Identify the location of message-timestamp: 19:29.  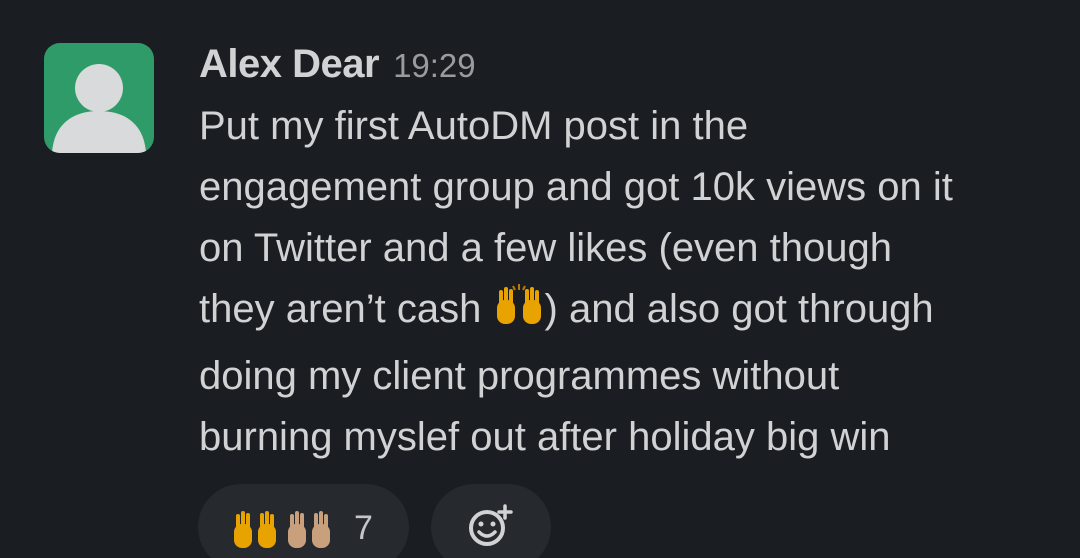
(434, 66).